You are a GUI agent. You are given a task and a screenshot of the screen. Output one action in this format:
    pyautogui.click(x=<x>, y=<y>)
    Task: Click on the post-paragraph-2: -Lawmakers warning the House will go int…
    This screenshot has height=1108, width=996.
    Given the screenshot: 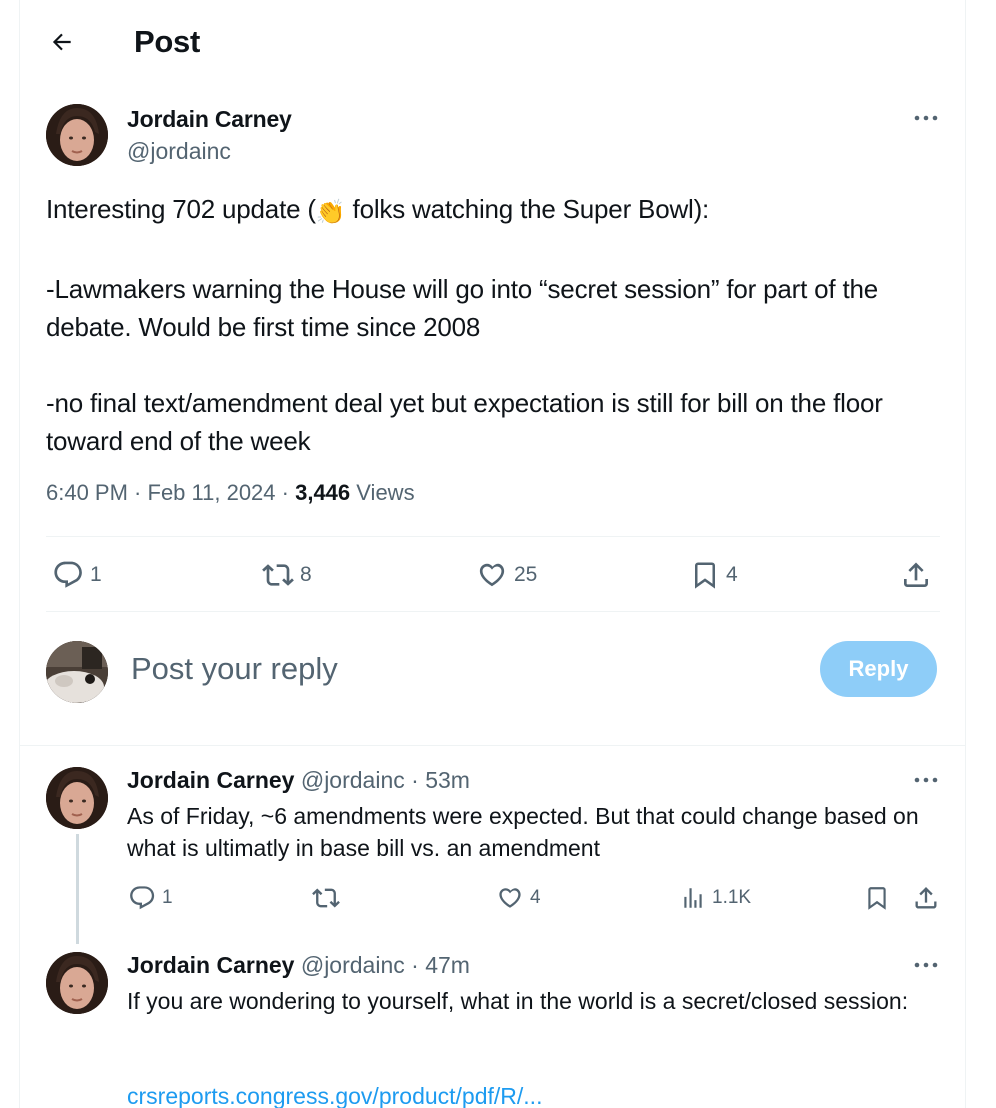 What is the action you would take?
    pyautogui.click(x=466, y=308)
    